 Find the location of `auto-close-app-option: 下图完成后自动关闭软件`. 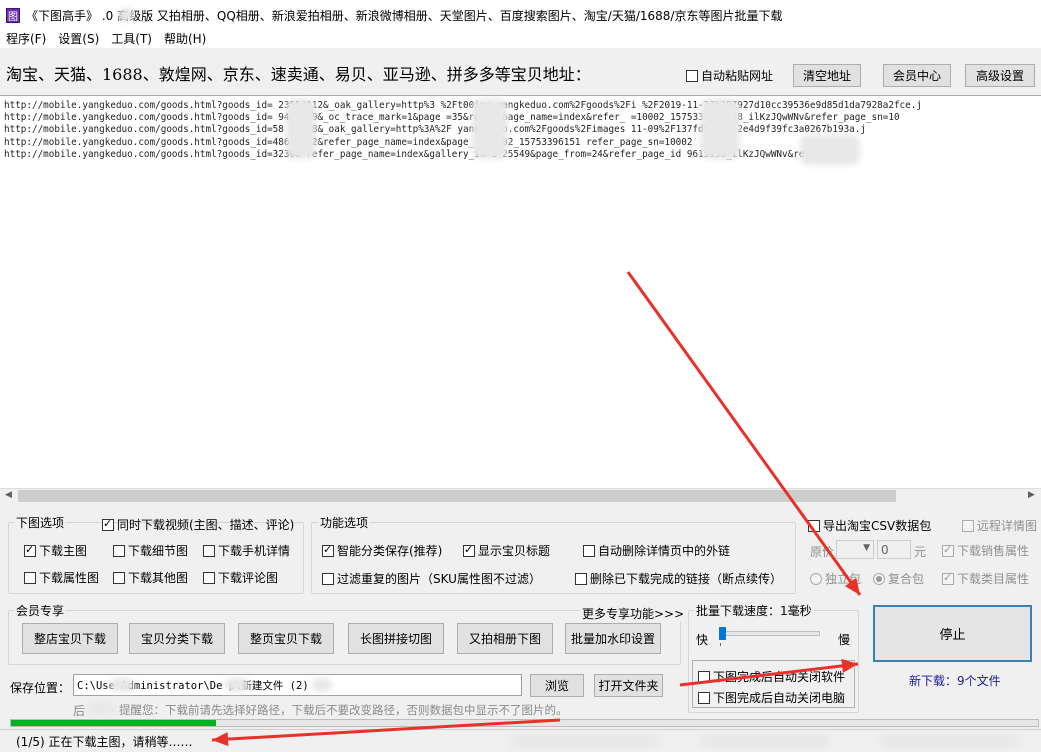

auto-close-app-option: 下图完成后自动关闭软件 is located at coordinates (771, 676).